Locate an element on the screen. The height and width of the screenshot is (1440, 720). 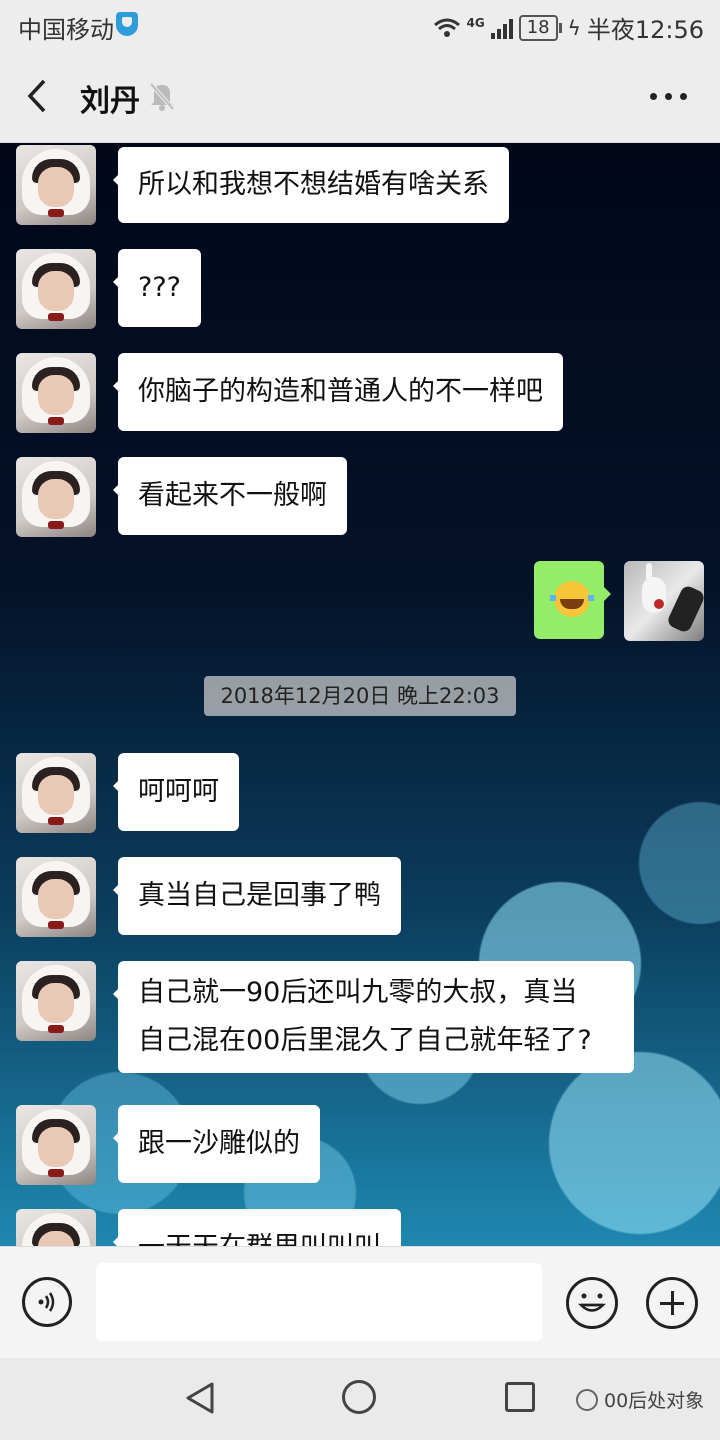
back-arrow-icon is located at coordinates (39, 96).